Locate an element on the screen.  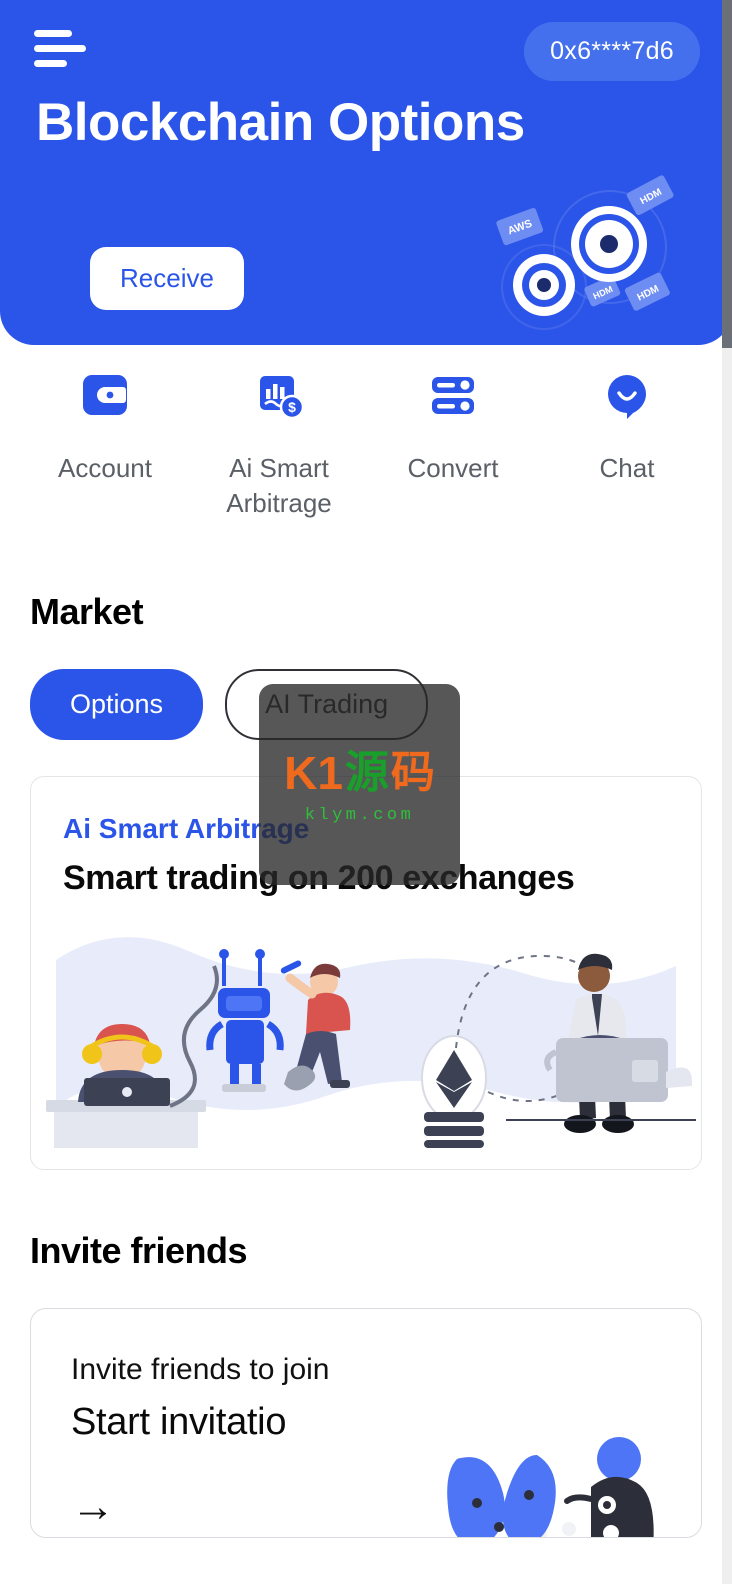
invite-arrow-icon: → is located at coordinates (93, 1507).